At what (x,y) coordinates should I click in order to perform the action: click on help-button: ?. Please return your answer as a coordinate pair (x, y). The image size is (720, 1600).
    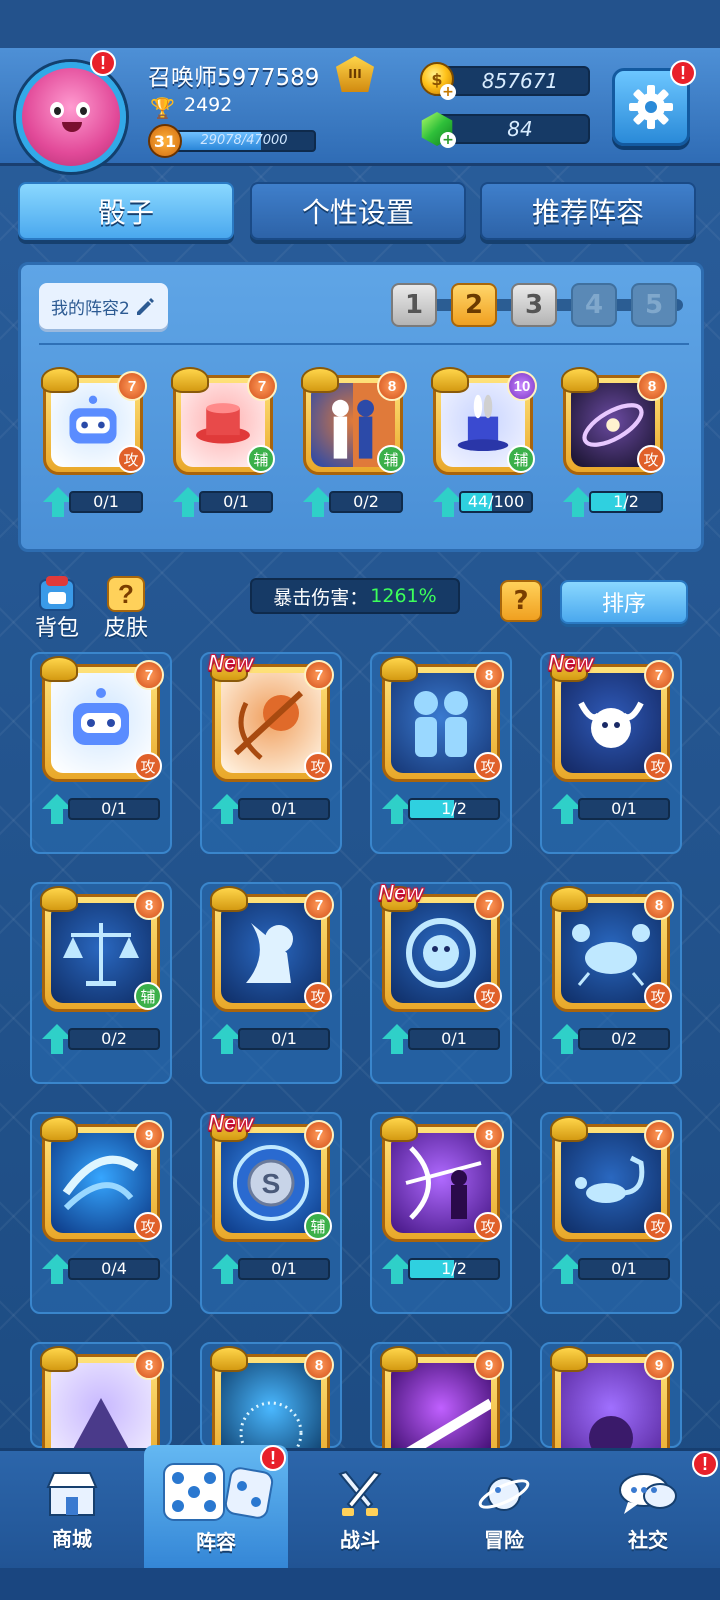
    Looking at the image, I should click on (521, 601).